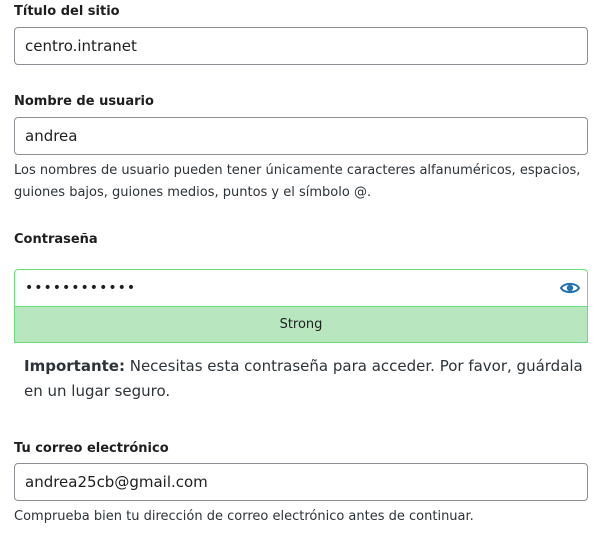 This screenshot has height=533, width=595. I want to click on email-input, so click(301, 482).